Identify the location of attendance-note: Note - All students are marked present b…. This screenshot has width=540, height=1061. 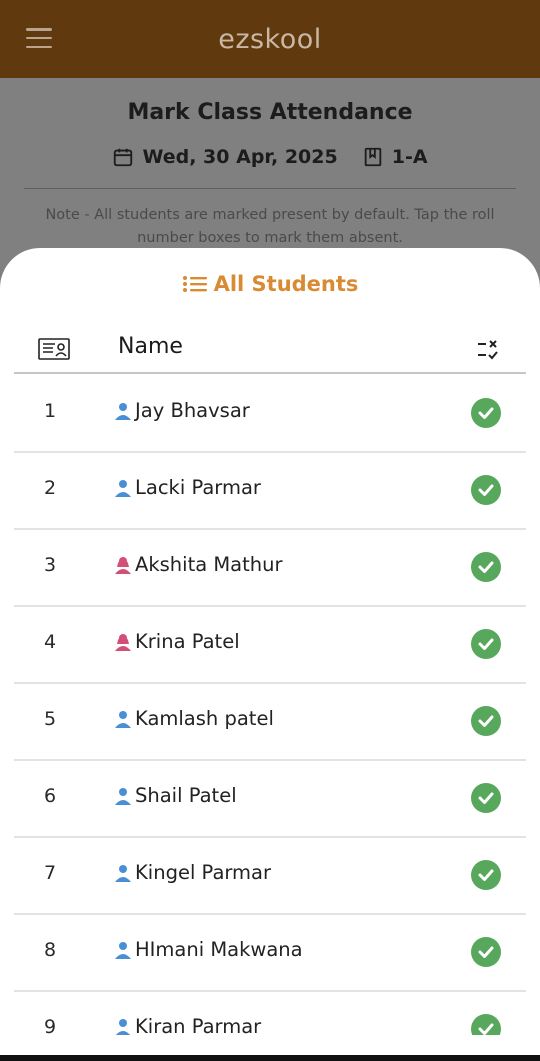
(270, 226).